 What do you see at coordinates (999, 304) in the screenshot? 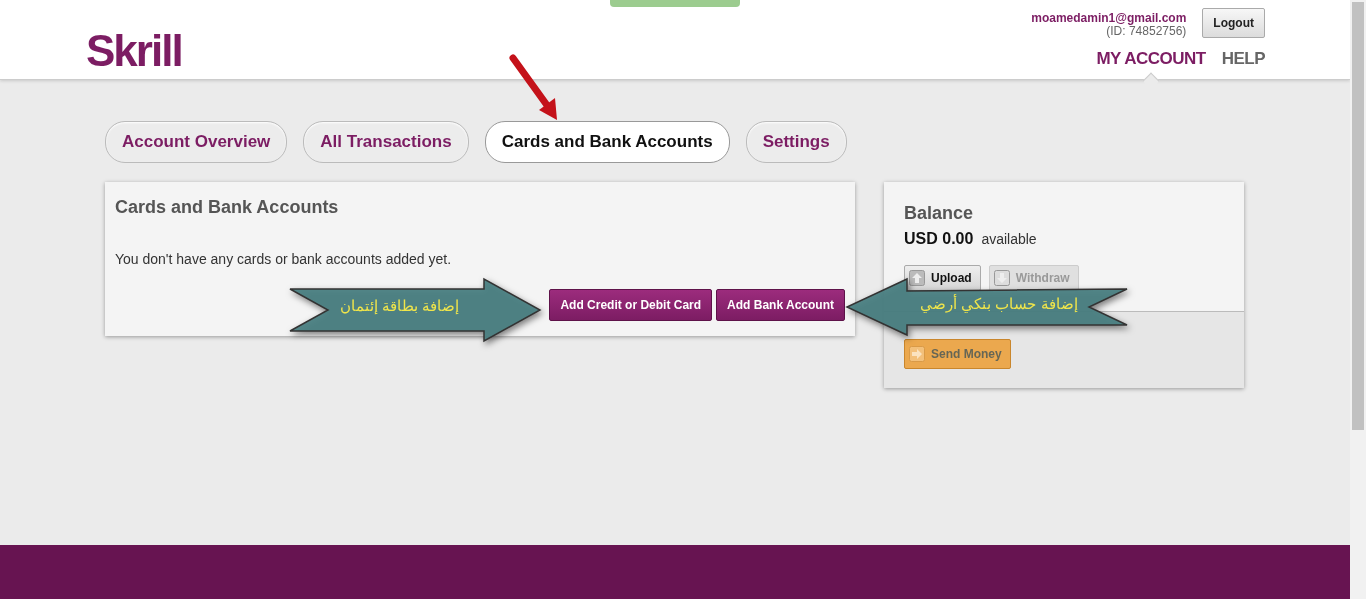
I see `callout-text: إضافة حساب بنكي أرضي` at bounding box center [999, 304].